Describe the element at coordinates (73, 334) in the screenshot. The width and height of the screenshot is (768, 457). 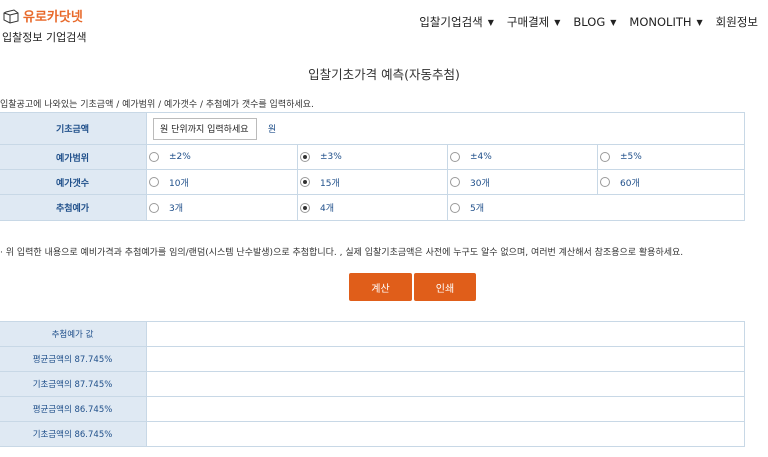
I see `result-label: 추첨예가 값` at that location.